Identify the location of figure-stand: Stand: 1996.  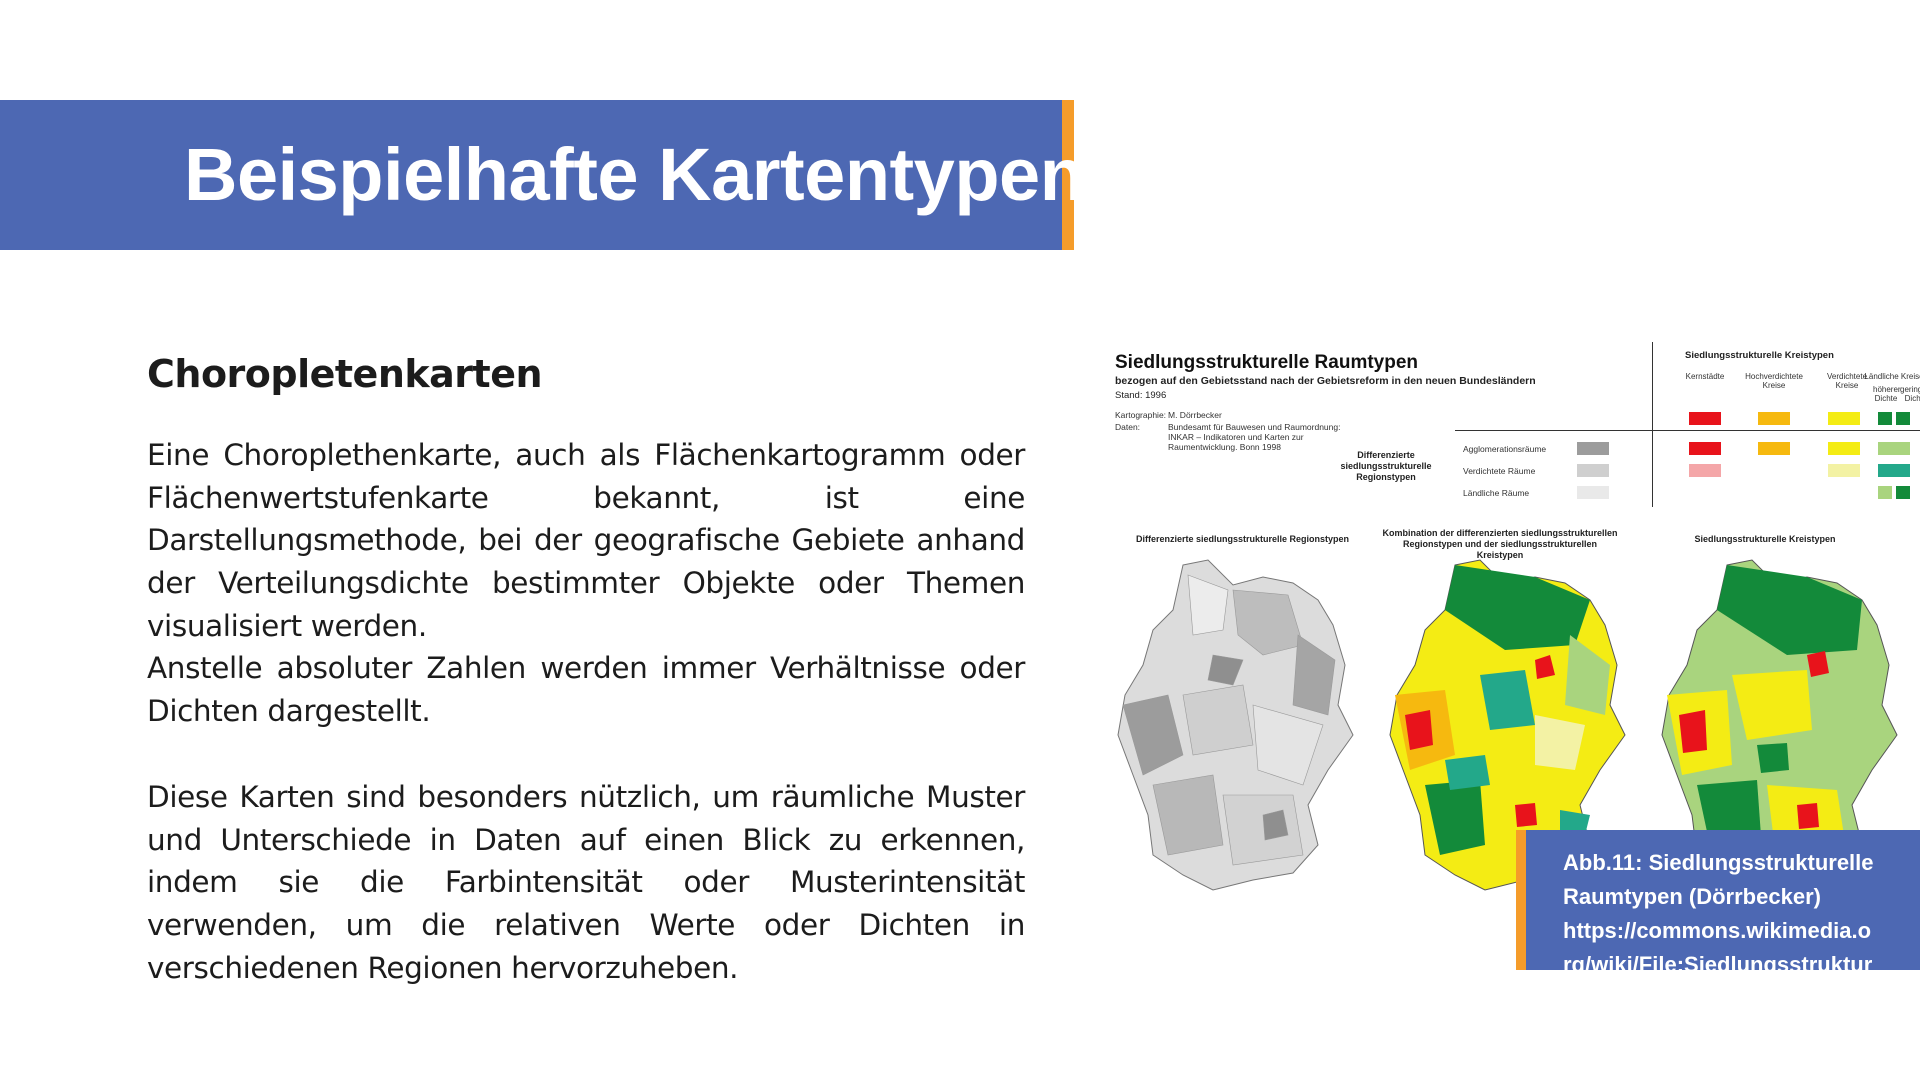
(1141, 395).